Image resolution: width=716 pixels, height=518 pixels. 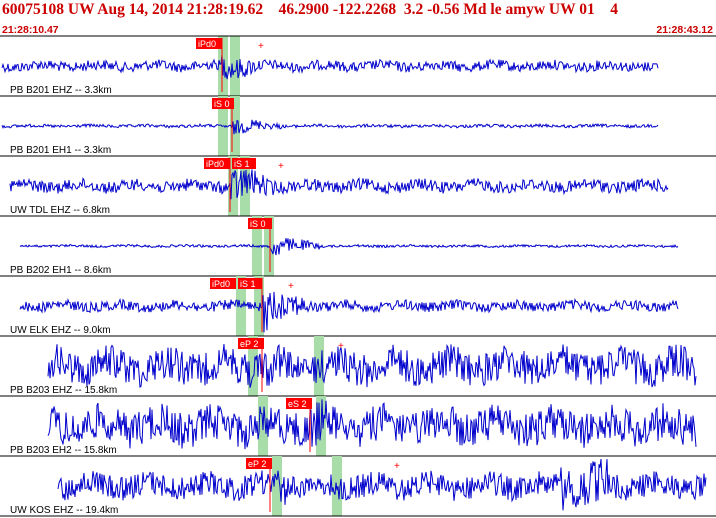 I want to click on trace-panel: iS 0 PB B201 EH1 -- 3.3km, so click(x=358, y=126).